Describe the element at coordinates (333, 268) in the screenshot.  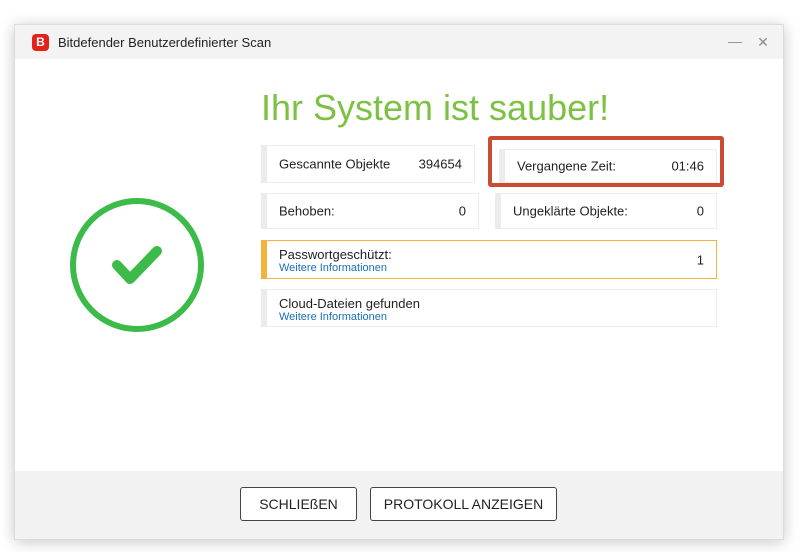
I see `password-more-info-link: Weitere Informationen` at that location.